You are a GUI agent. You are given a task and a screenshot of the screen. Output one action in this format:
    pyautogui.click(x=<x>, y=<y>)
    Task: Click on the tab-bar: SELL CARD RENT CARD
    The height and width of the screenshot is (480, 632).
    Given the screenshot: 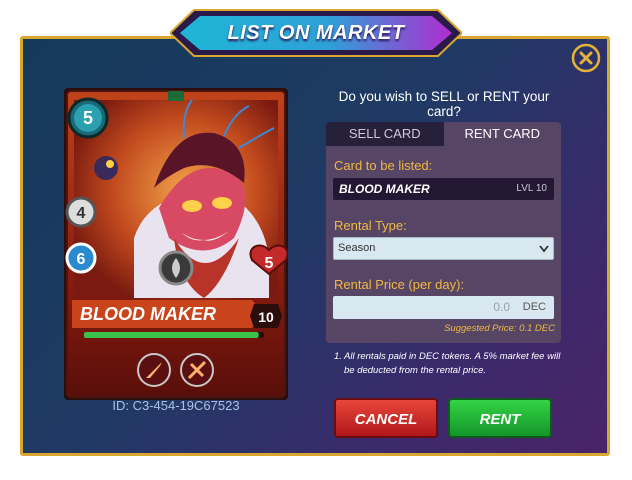 What is the action you would take?
    pyautogui.click(x=443, y=134)
    